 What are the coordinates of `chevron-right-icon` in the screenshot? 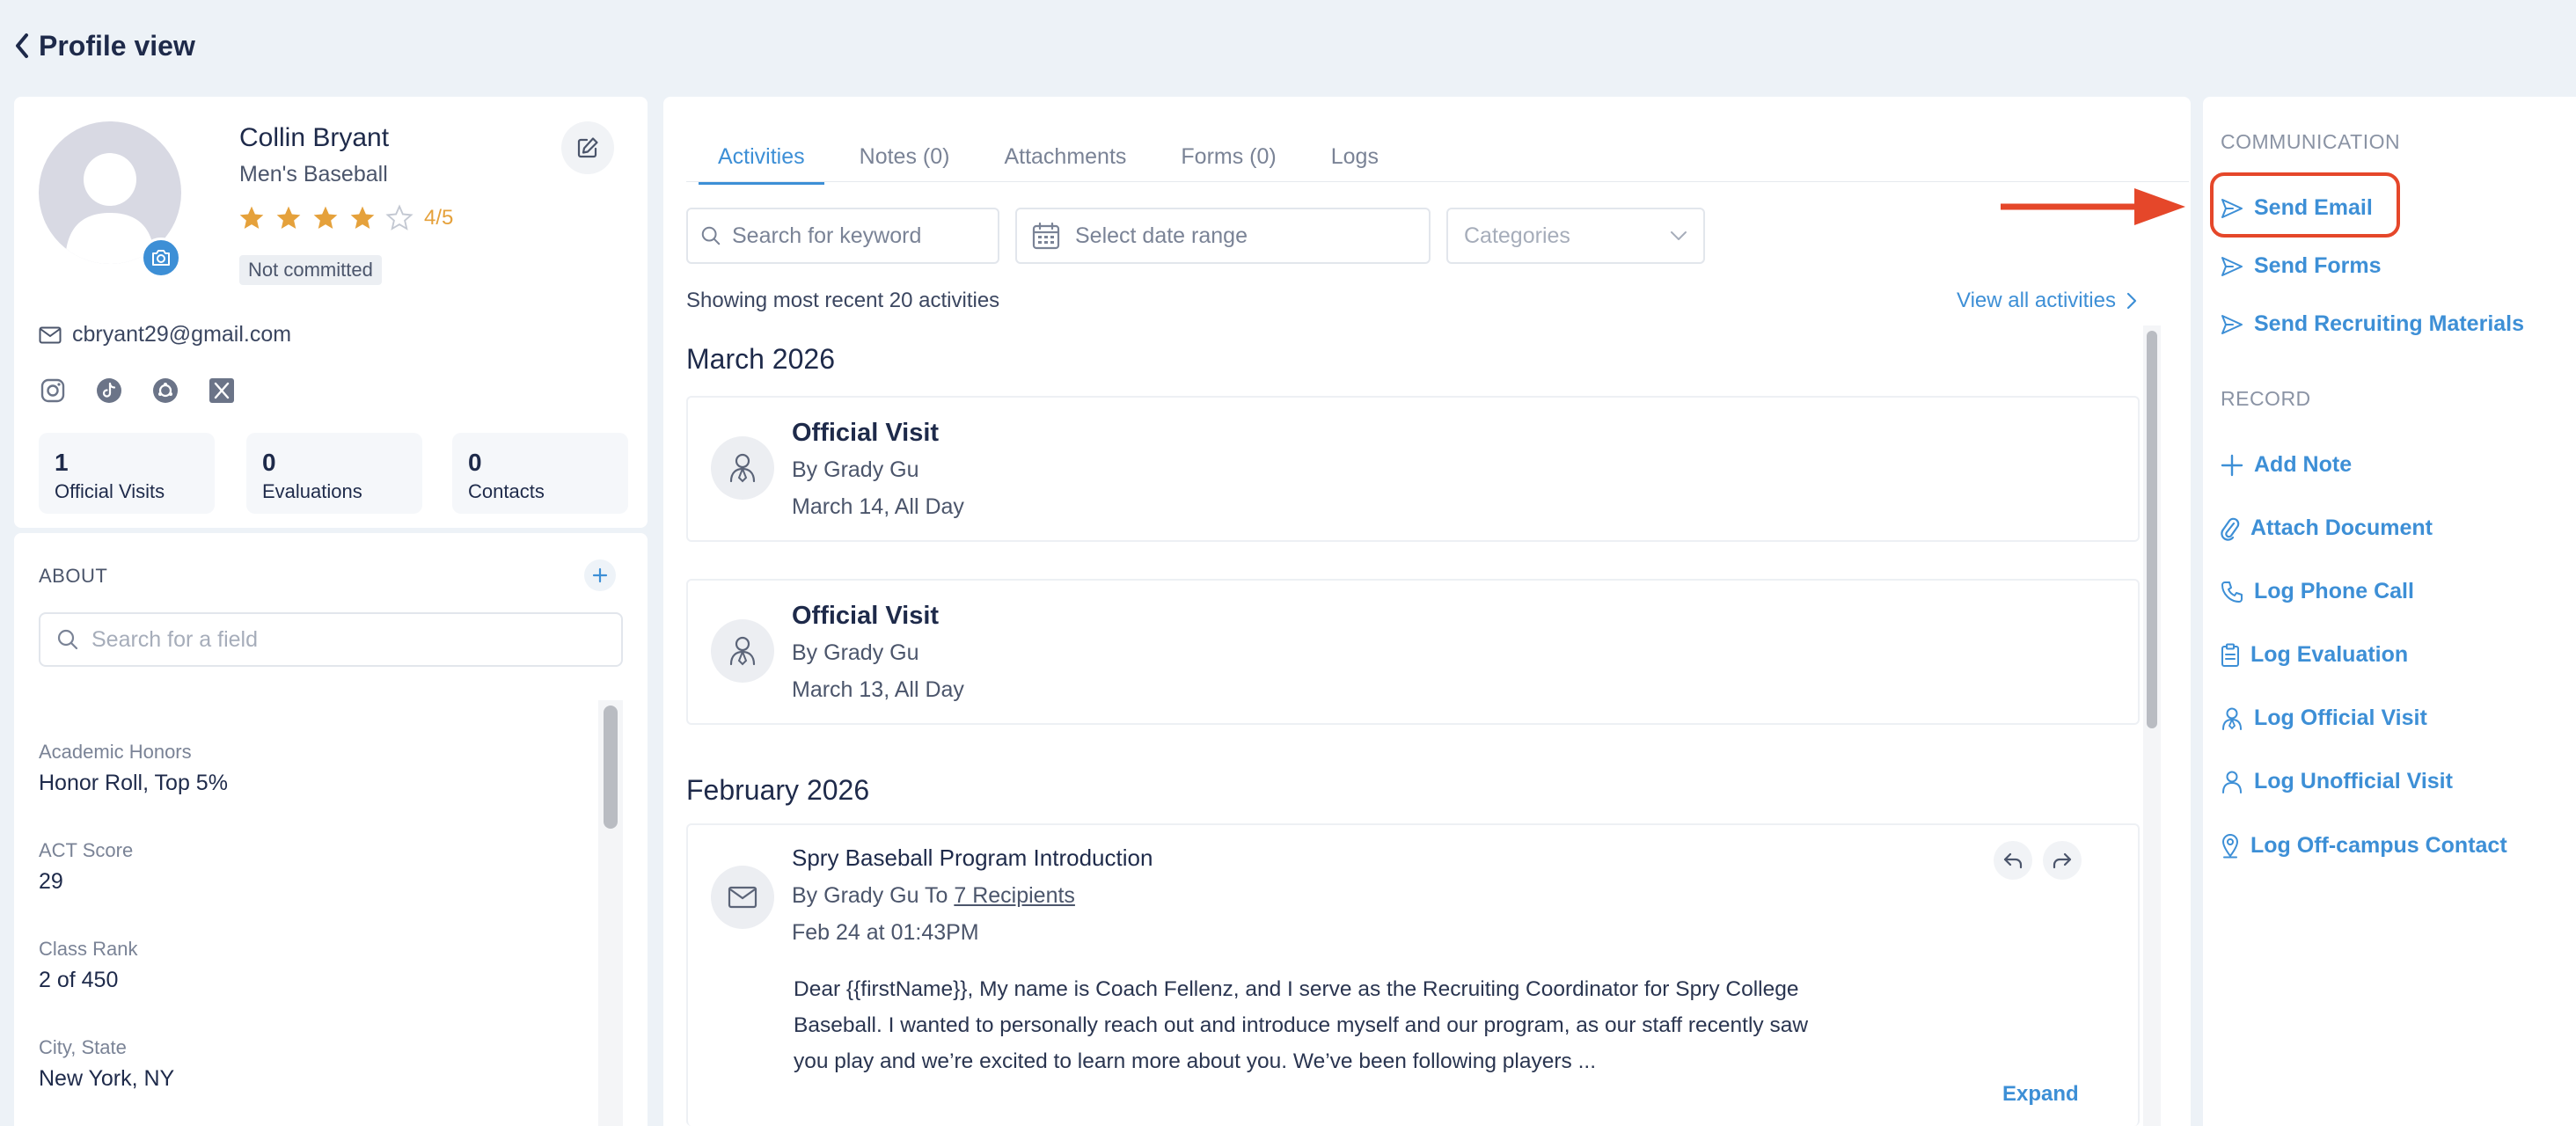 It's located at (2131, 301).